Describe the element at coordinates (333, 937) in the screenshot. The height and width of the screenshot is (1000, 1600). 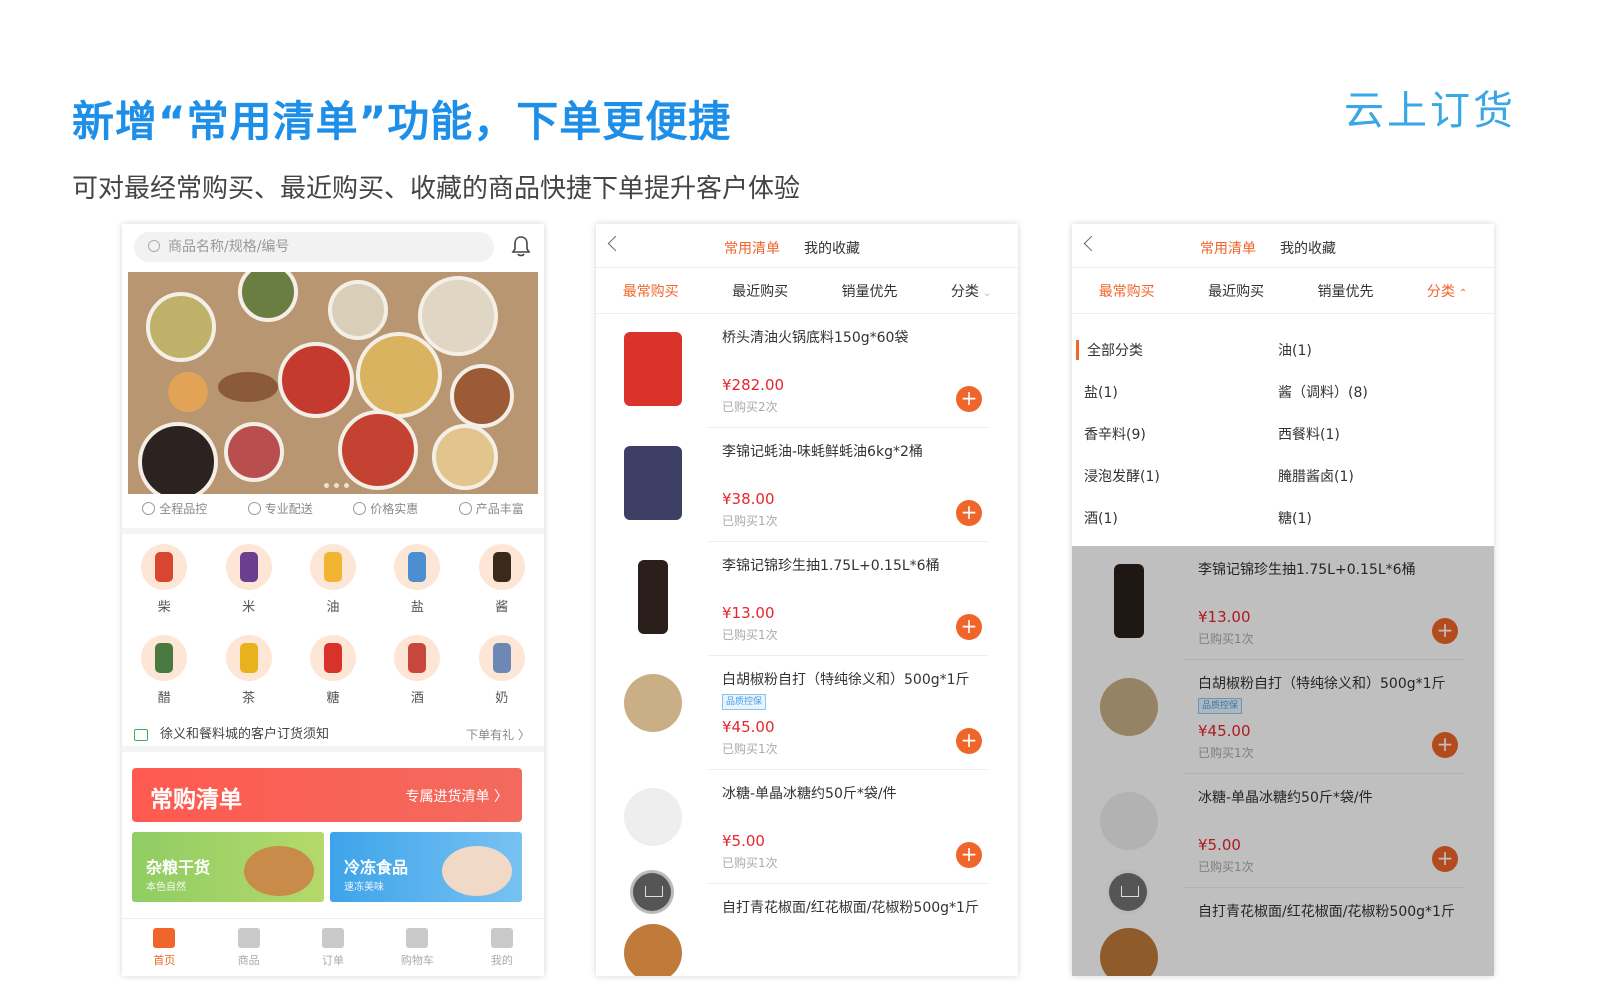
I see `list-icon` at that location.